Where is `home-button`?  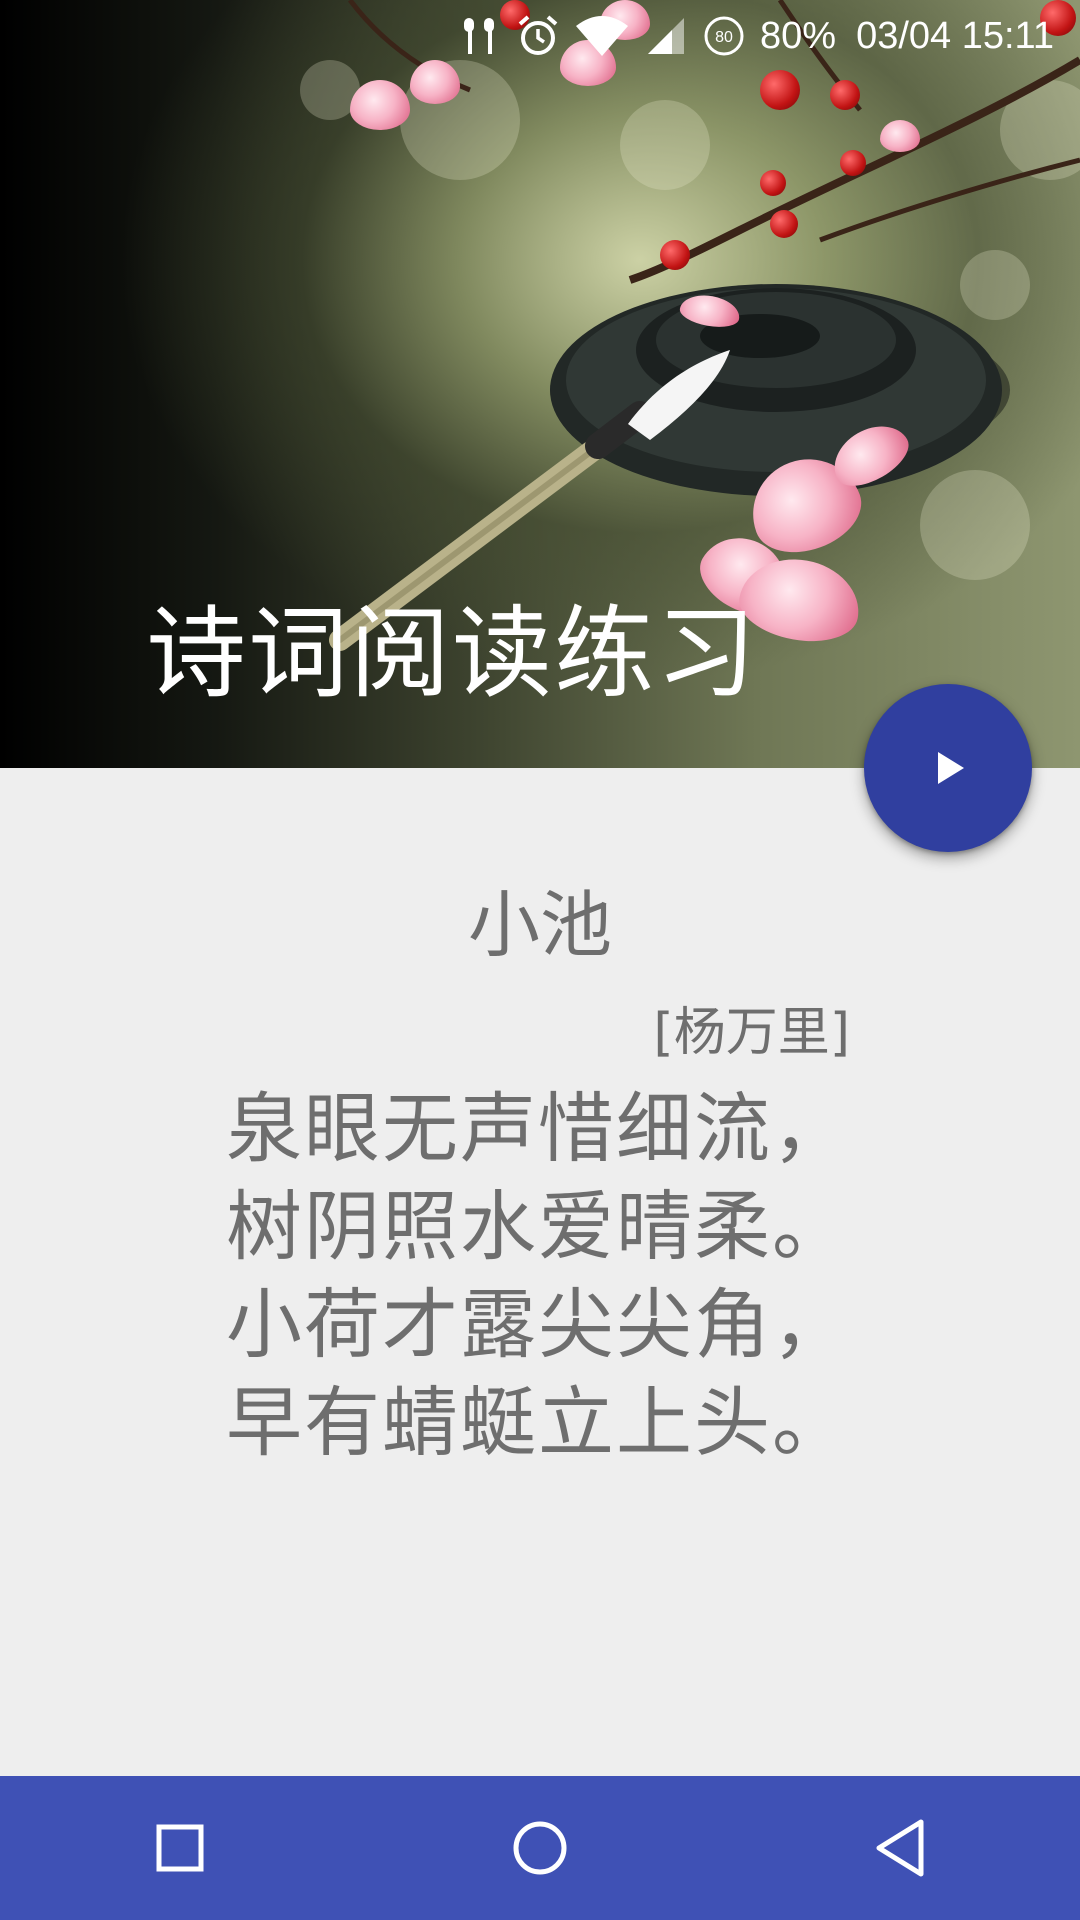
home-button is located at coordinates (540, 1848).